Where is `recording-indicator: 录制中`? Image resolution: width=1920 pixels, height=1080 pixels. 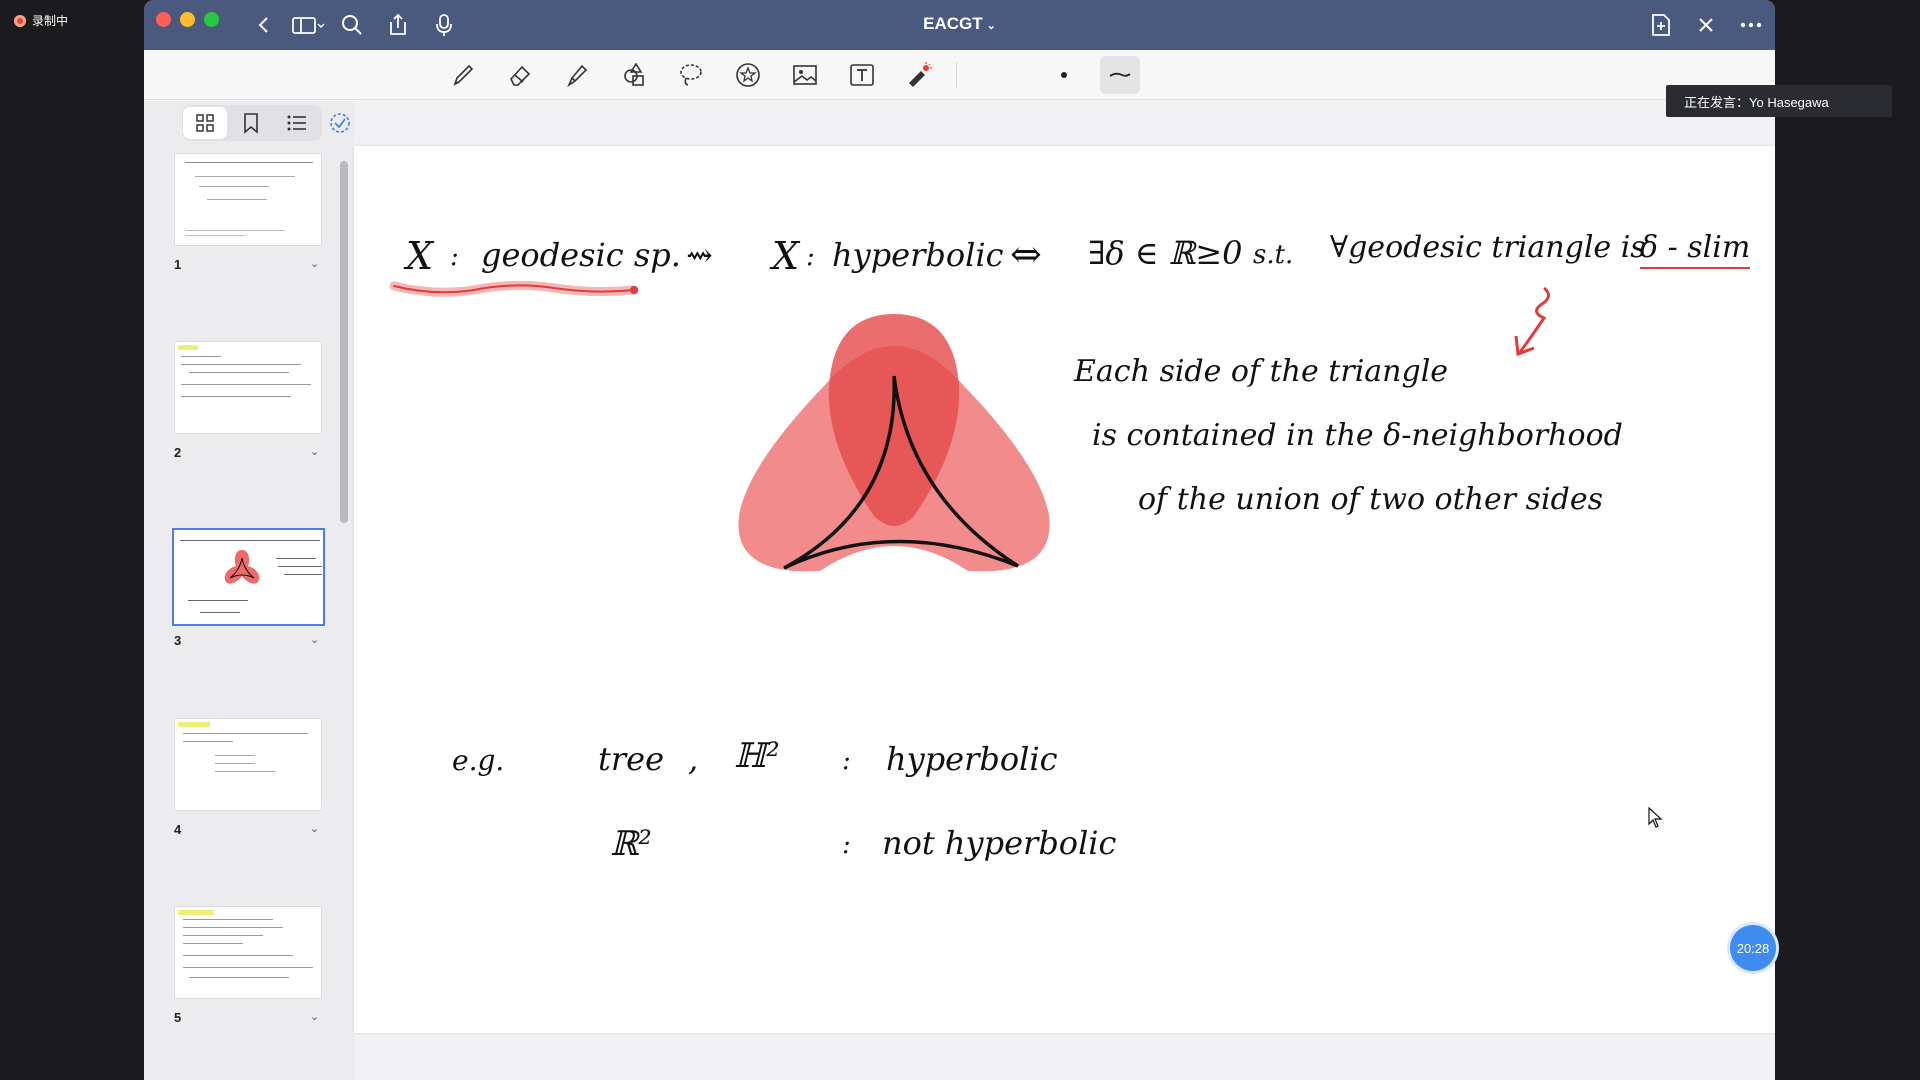 recording-indicator: 录制中 is located at coordinates (41, 20).